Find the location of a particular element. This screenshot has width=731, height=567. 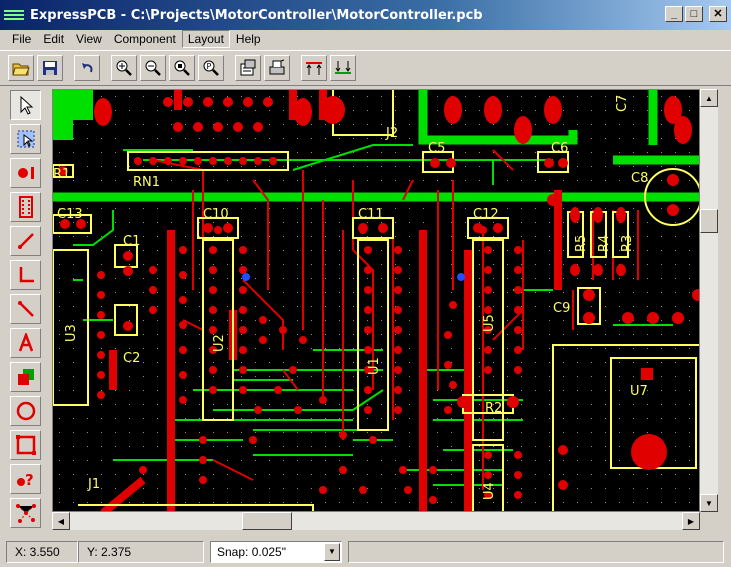

label-c5: C5 is located at coordinates (436, 148).